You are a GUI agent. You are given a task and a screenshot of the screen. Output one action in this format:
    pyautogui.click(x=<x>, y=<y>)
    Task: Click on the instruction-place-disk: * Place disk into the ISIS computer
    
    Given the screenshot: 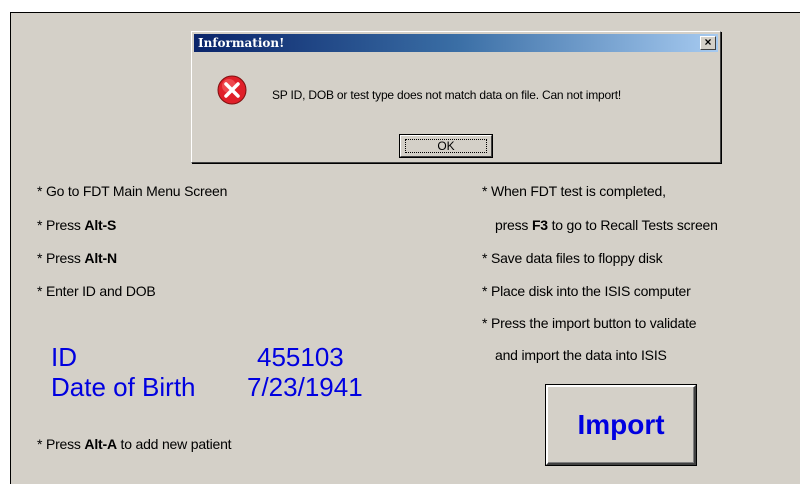 What is the action you would take?
    pyautogui.click(x=586, y=291)
    